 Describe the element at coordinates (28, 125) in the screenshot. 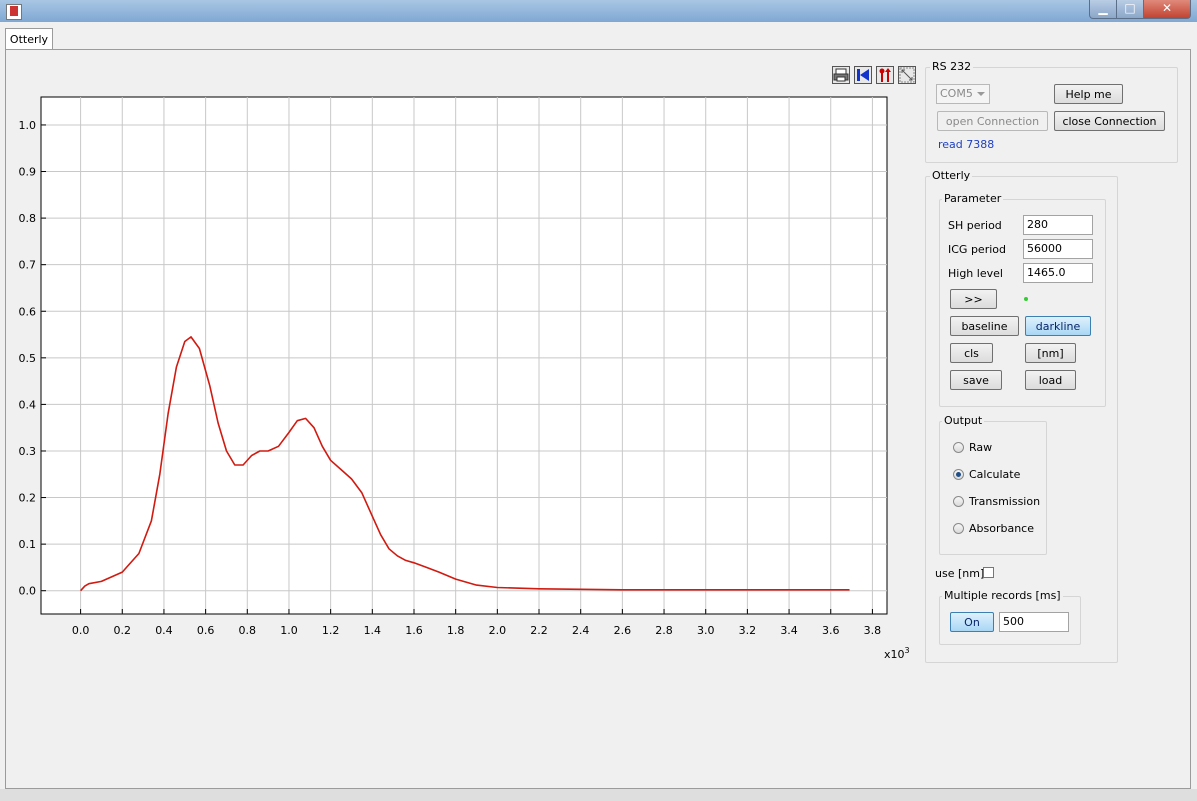

I see `y-tick-label: 1.0` at that location.